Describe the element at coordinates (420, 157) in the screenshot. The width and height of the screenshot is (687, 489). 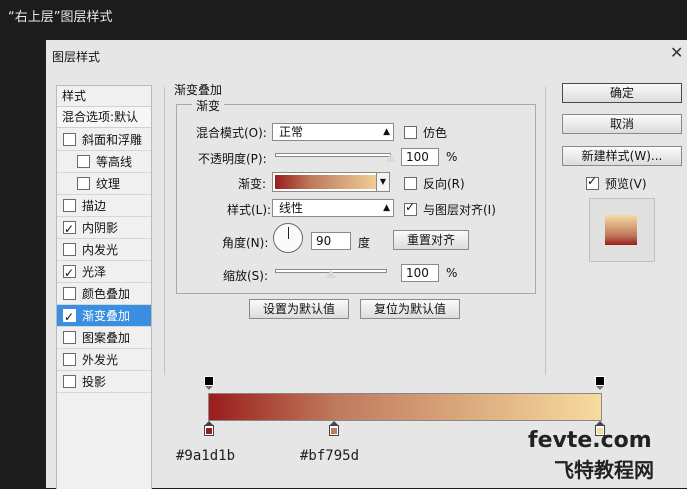
I see `opacity-input: 100` at that location.